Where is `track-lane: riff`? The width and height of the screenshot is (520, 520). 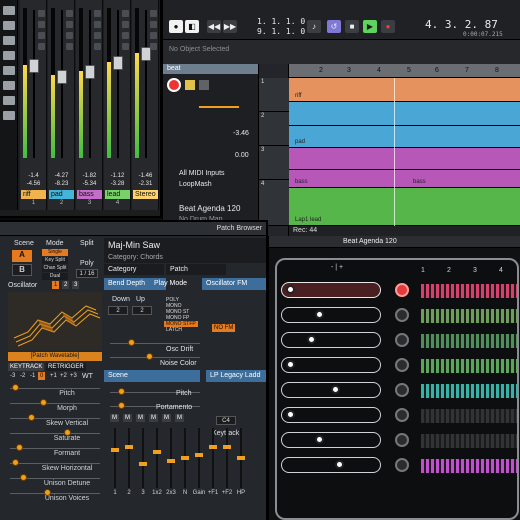
track-lane: riff is located at coordinates (404, 90).